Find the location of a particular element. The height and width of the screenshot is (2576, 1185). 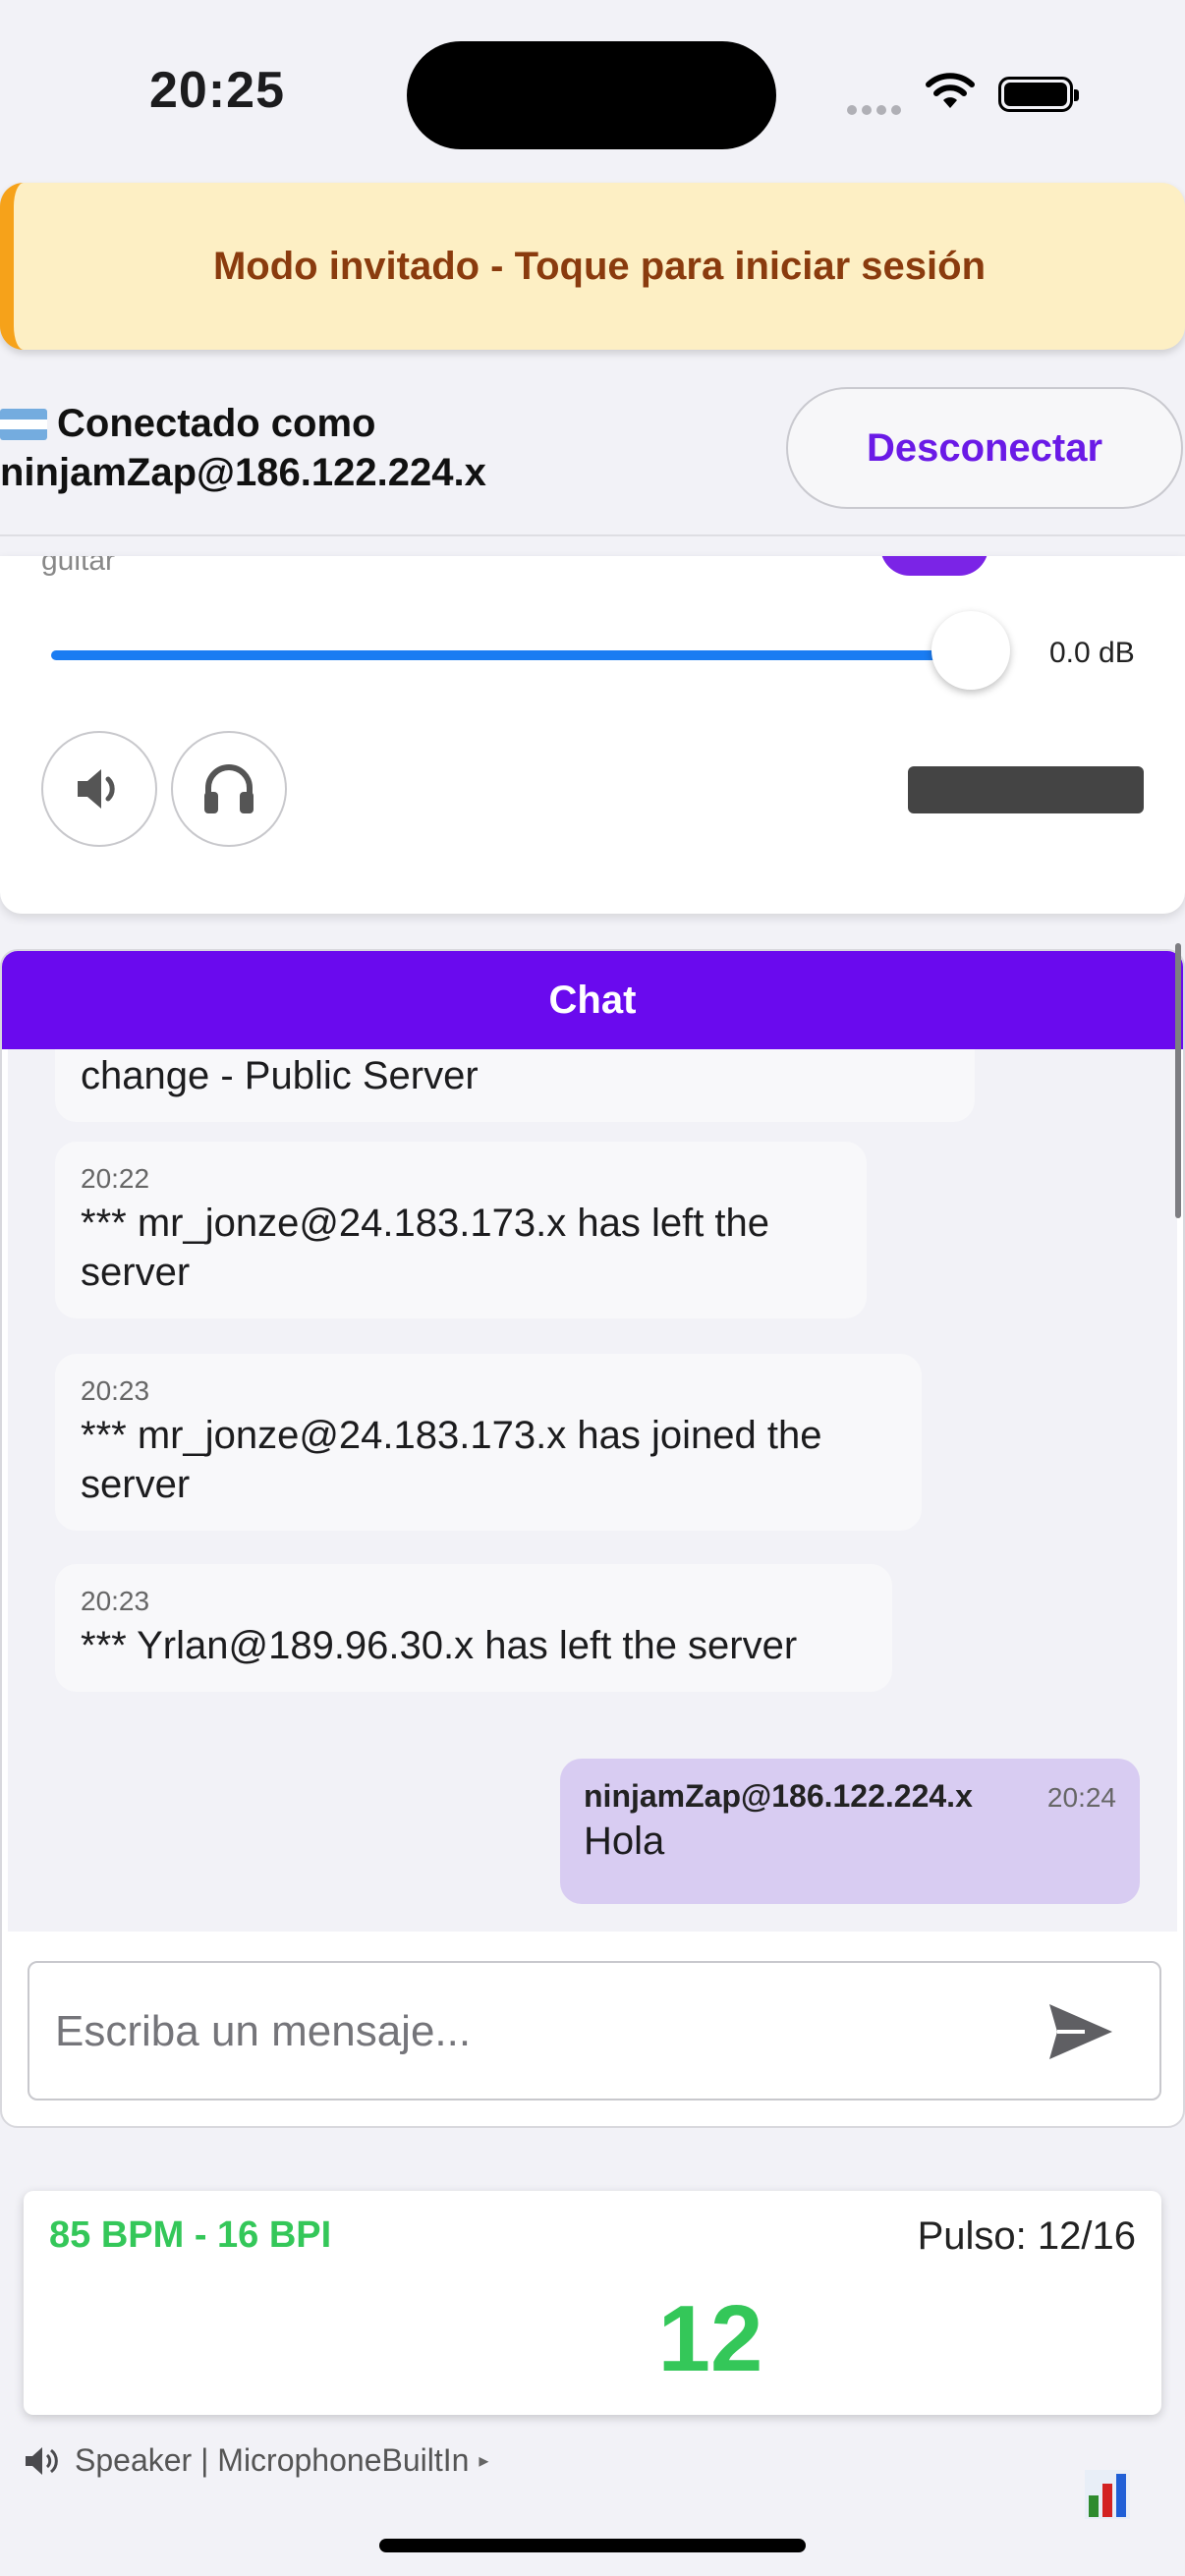

signal-dots-icon is located at coordinates (877, 111).